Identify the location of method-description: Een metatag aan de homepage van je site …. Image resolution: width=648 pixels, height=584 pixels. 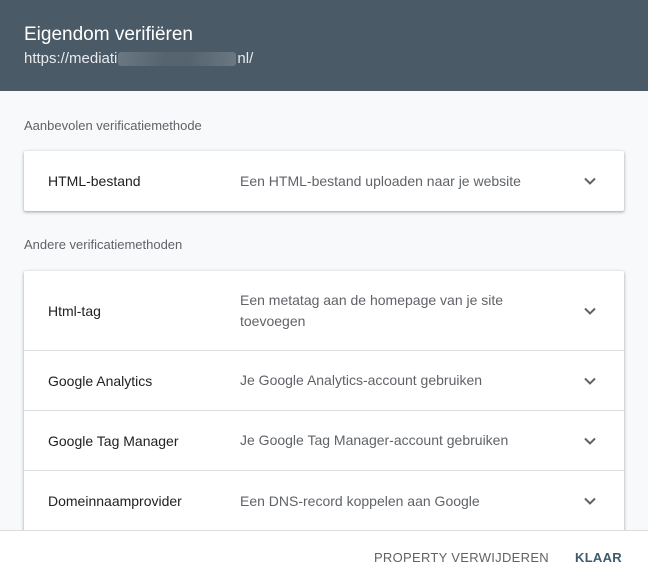
(372, 310).